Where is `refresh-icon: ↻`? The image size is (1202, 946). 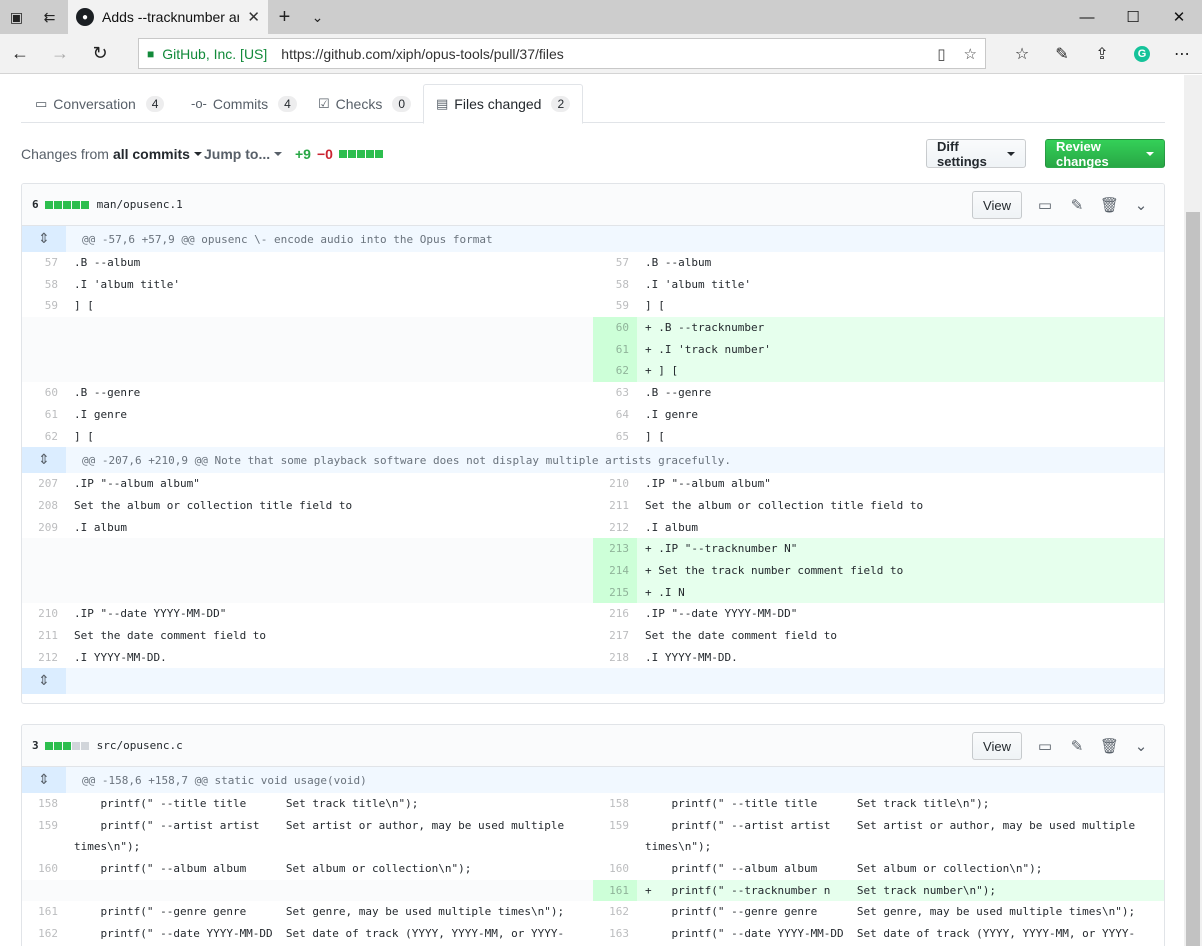
refresh-icon: ↻ is located at coordinates (100, 54).